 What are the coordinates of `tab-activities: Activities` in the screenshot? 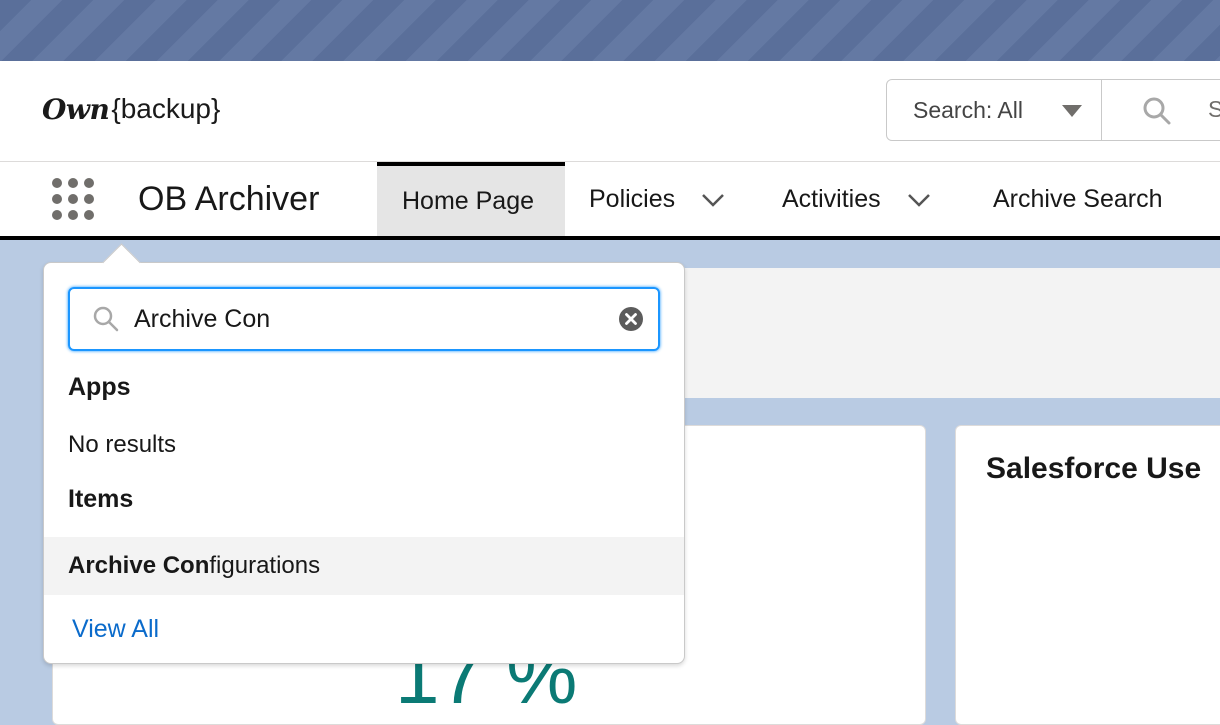 It's located at (856, 199).